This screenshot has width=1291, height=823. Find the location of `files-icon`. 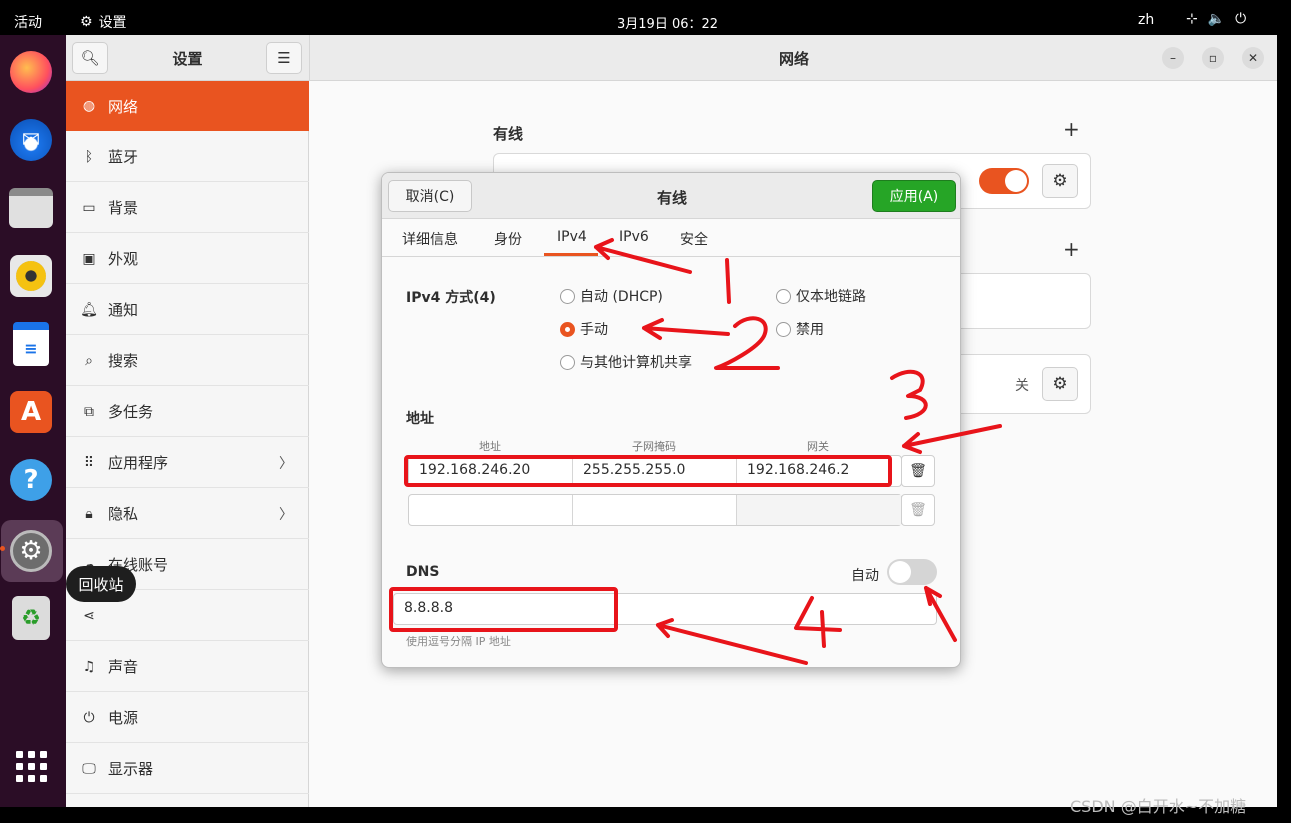

files-icon is located at coordinates (31, 208).